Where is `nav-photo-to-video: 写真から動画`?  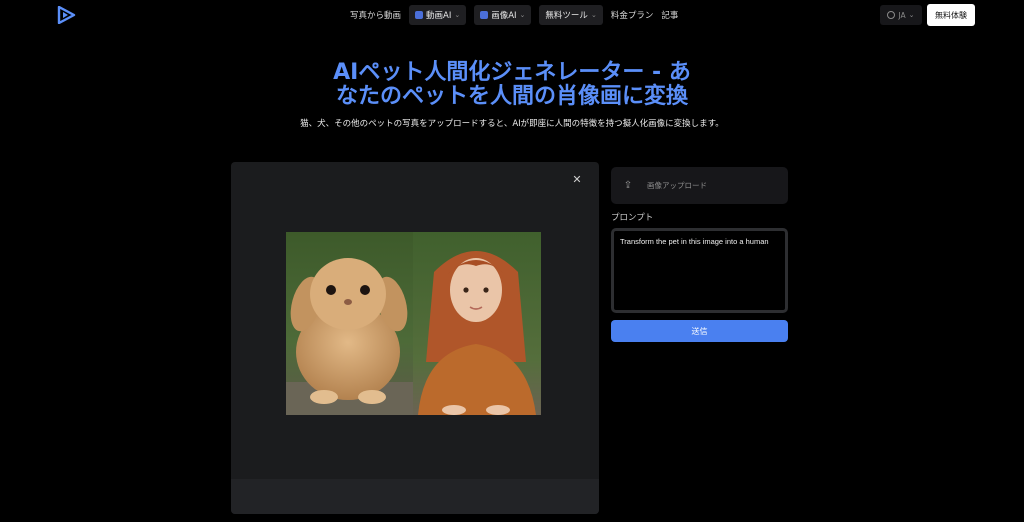
nav-photo-to-video: 写真から動画 is located at coordinates (375, 15).